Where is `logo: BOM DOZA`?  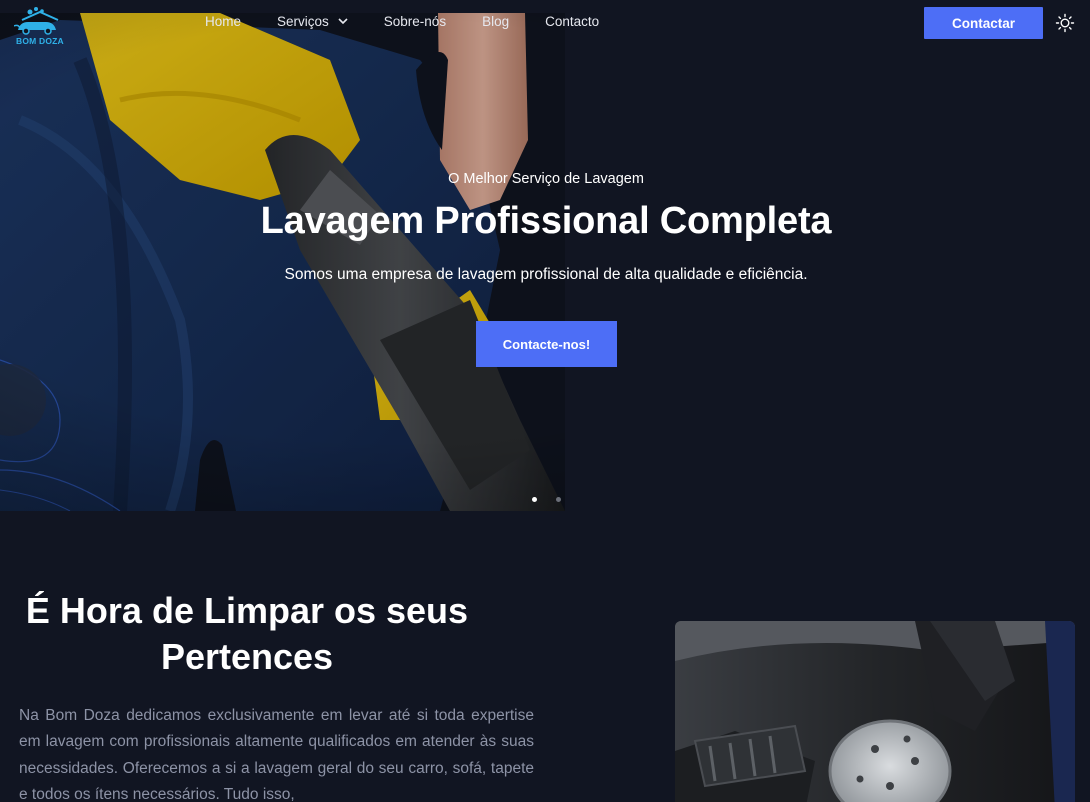 logo: BOM DOZA is located at coordinates (39, 26).